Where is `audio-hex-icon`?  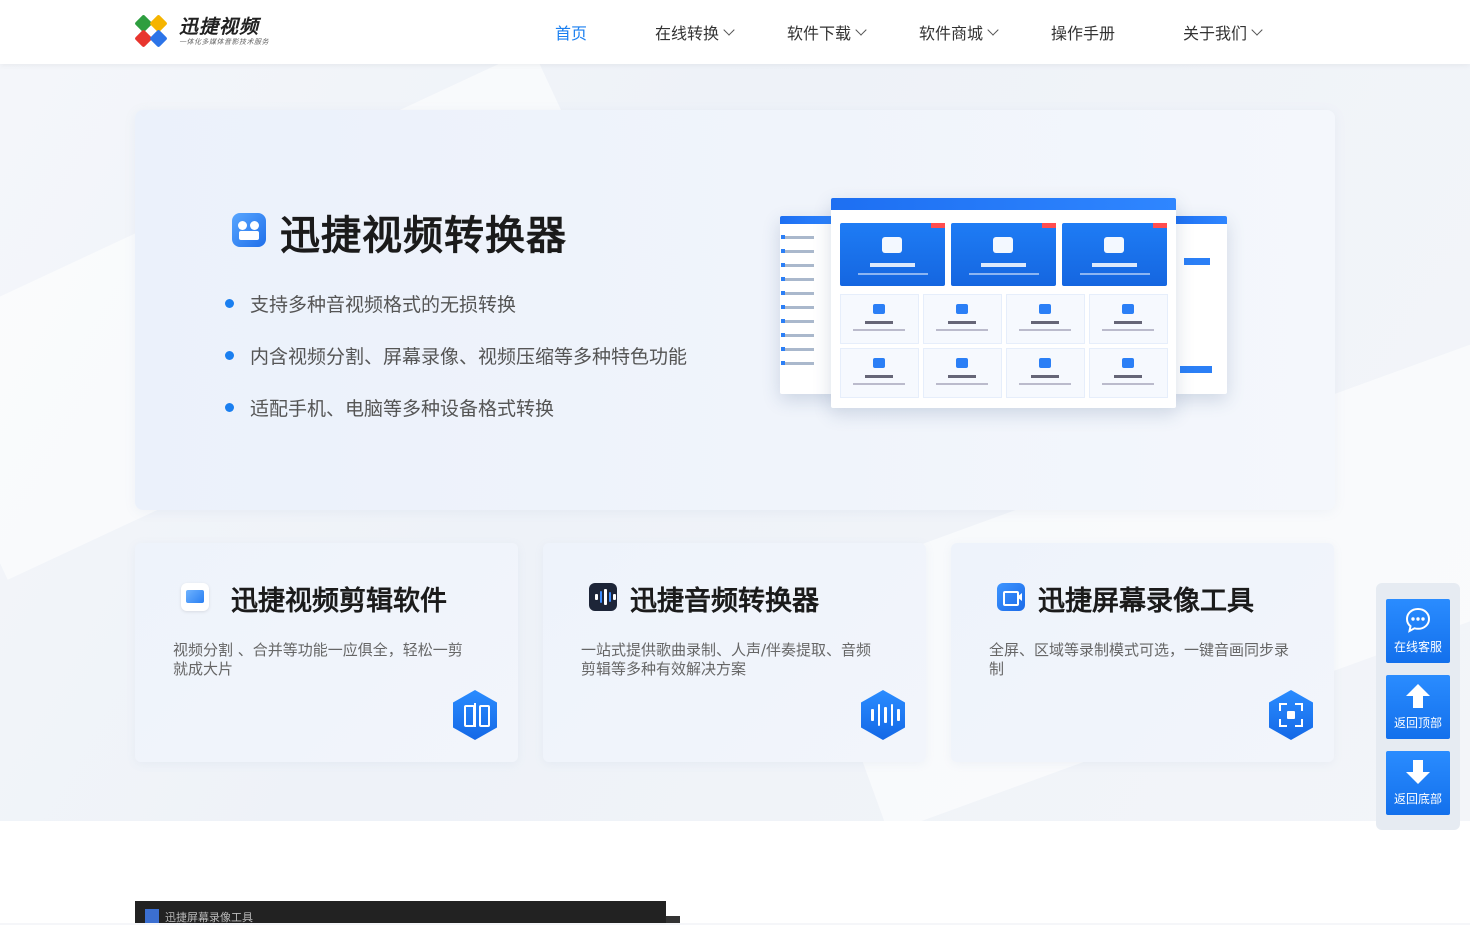
audio-hex-icon is located at coordinates (883, 715).